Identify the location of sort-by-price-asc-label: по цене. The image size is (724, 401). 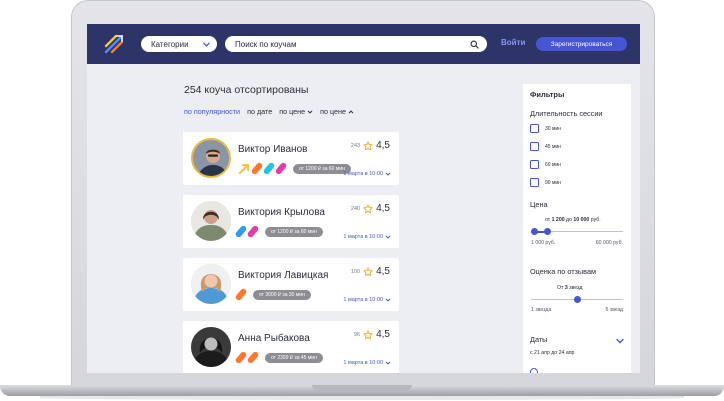
(333, 111).